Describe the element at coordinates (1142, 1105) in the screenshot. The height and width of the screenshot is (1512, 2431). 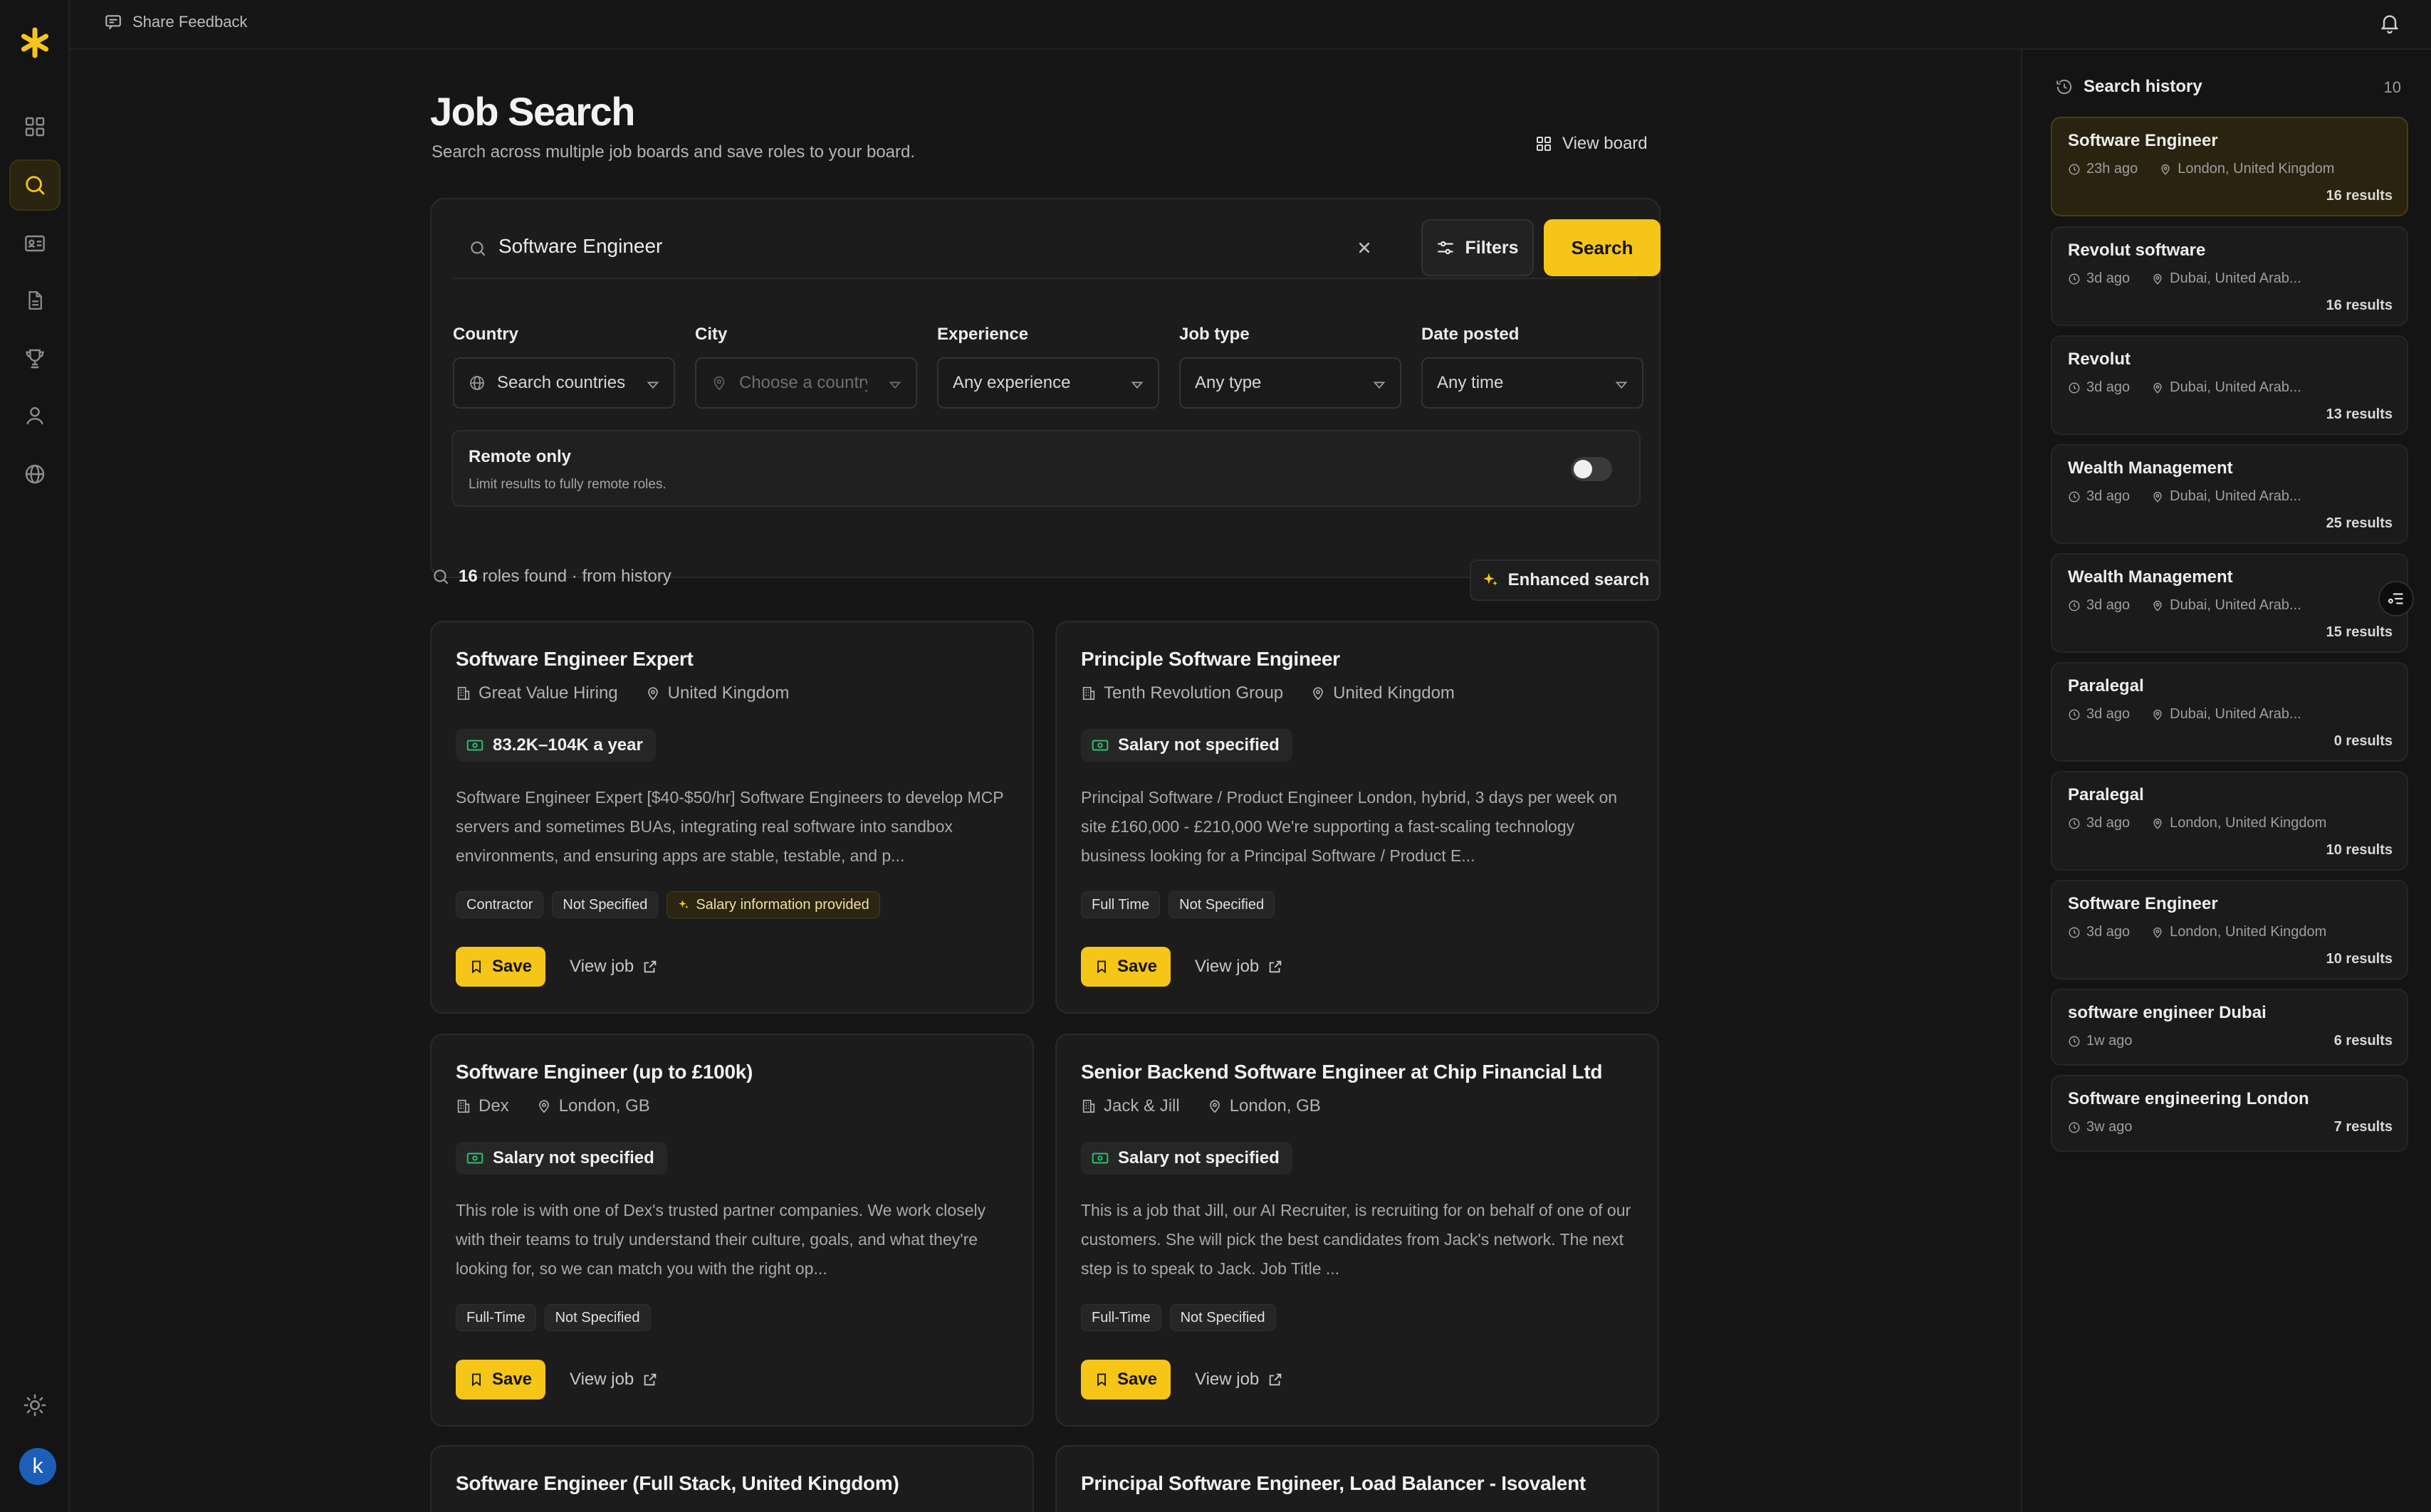
I see `job-company: Jack & Jill` at that location.